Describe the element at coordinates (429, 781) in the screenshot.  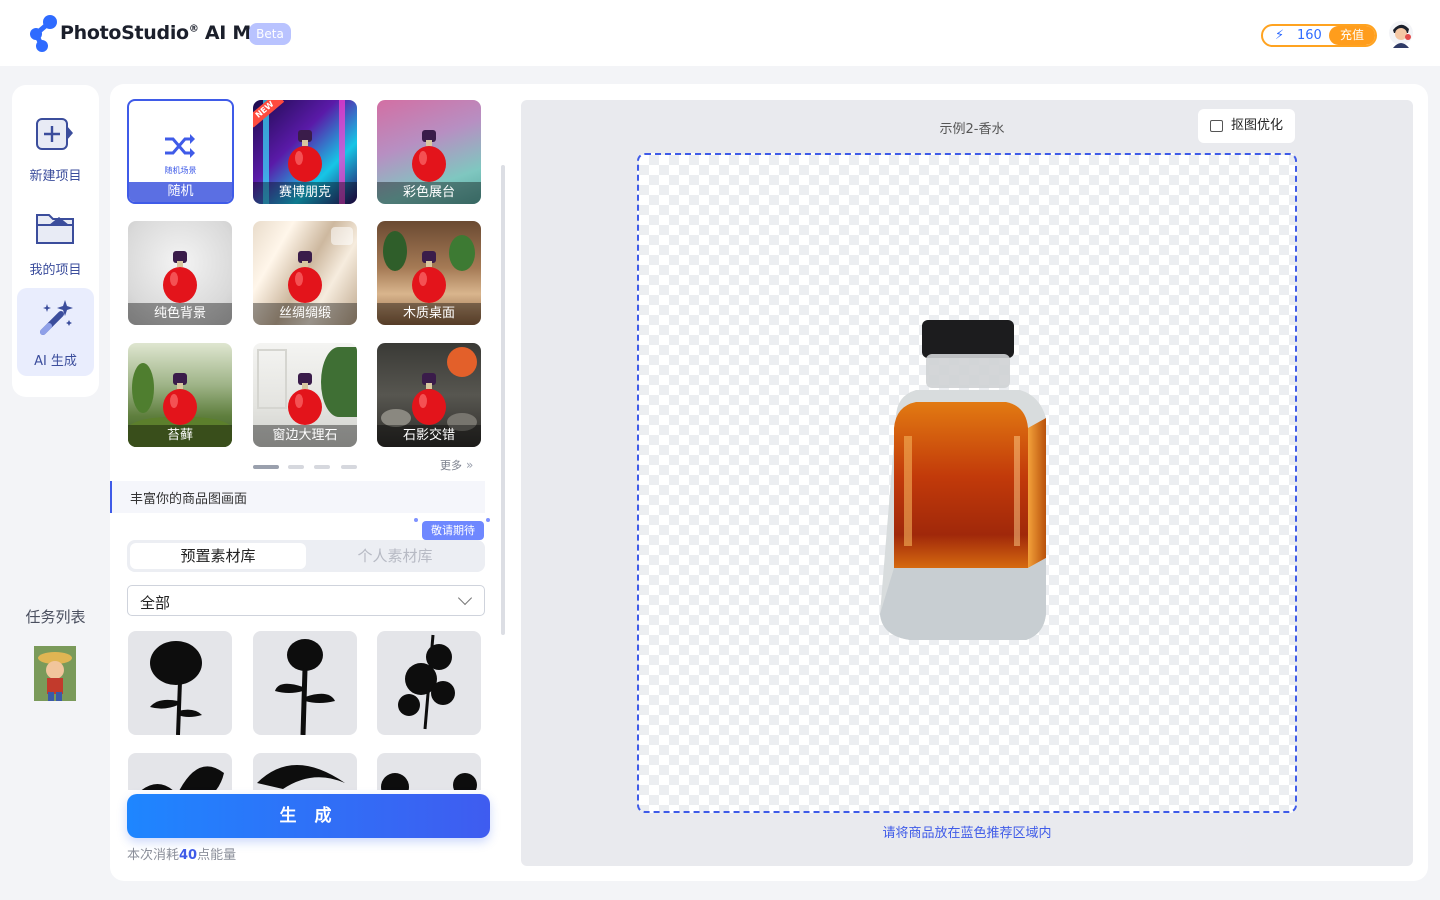
I see `plant-silhouette-image` at that location.